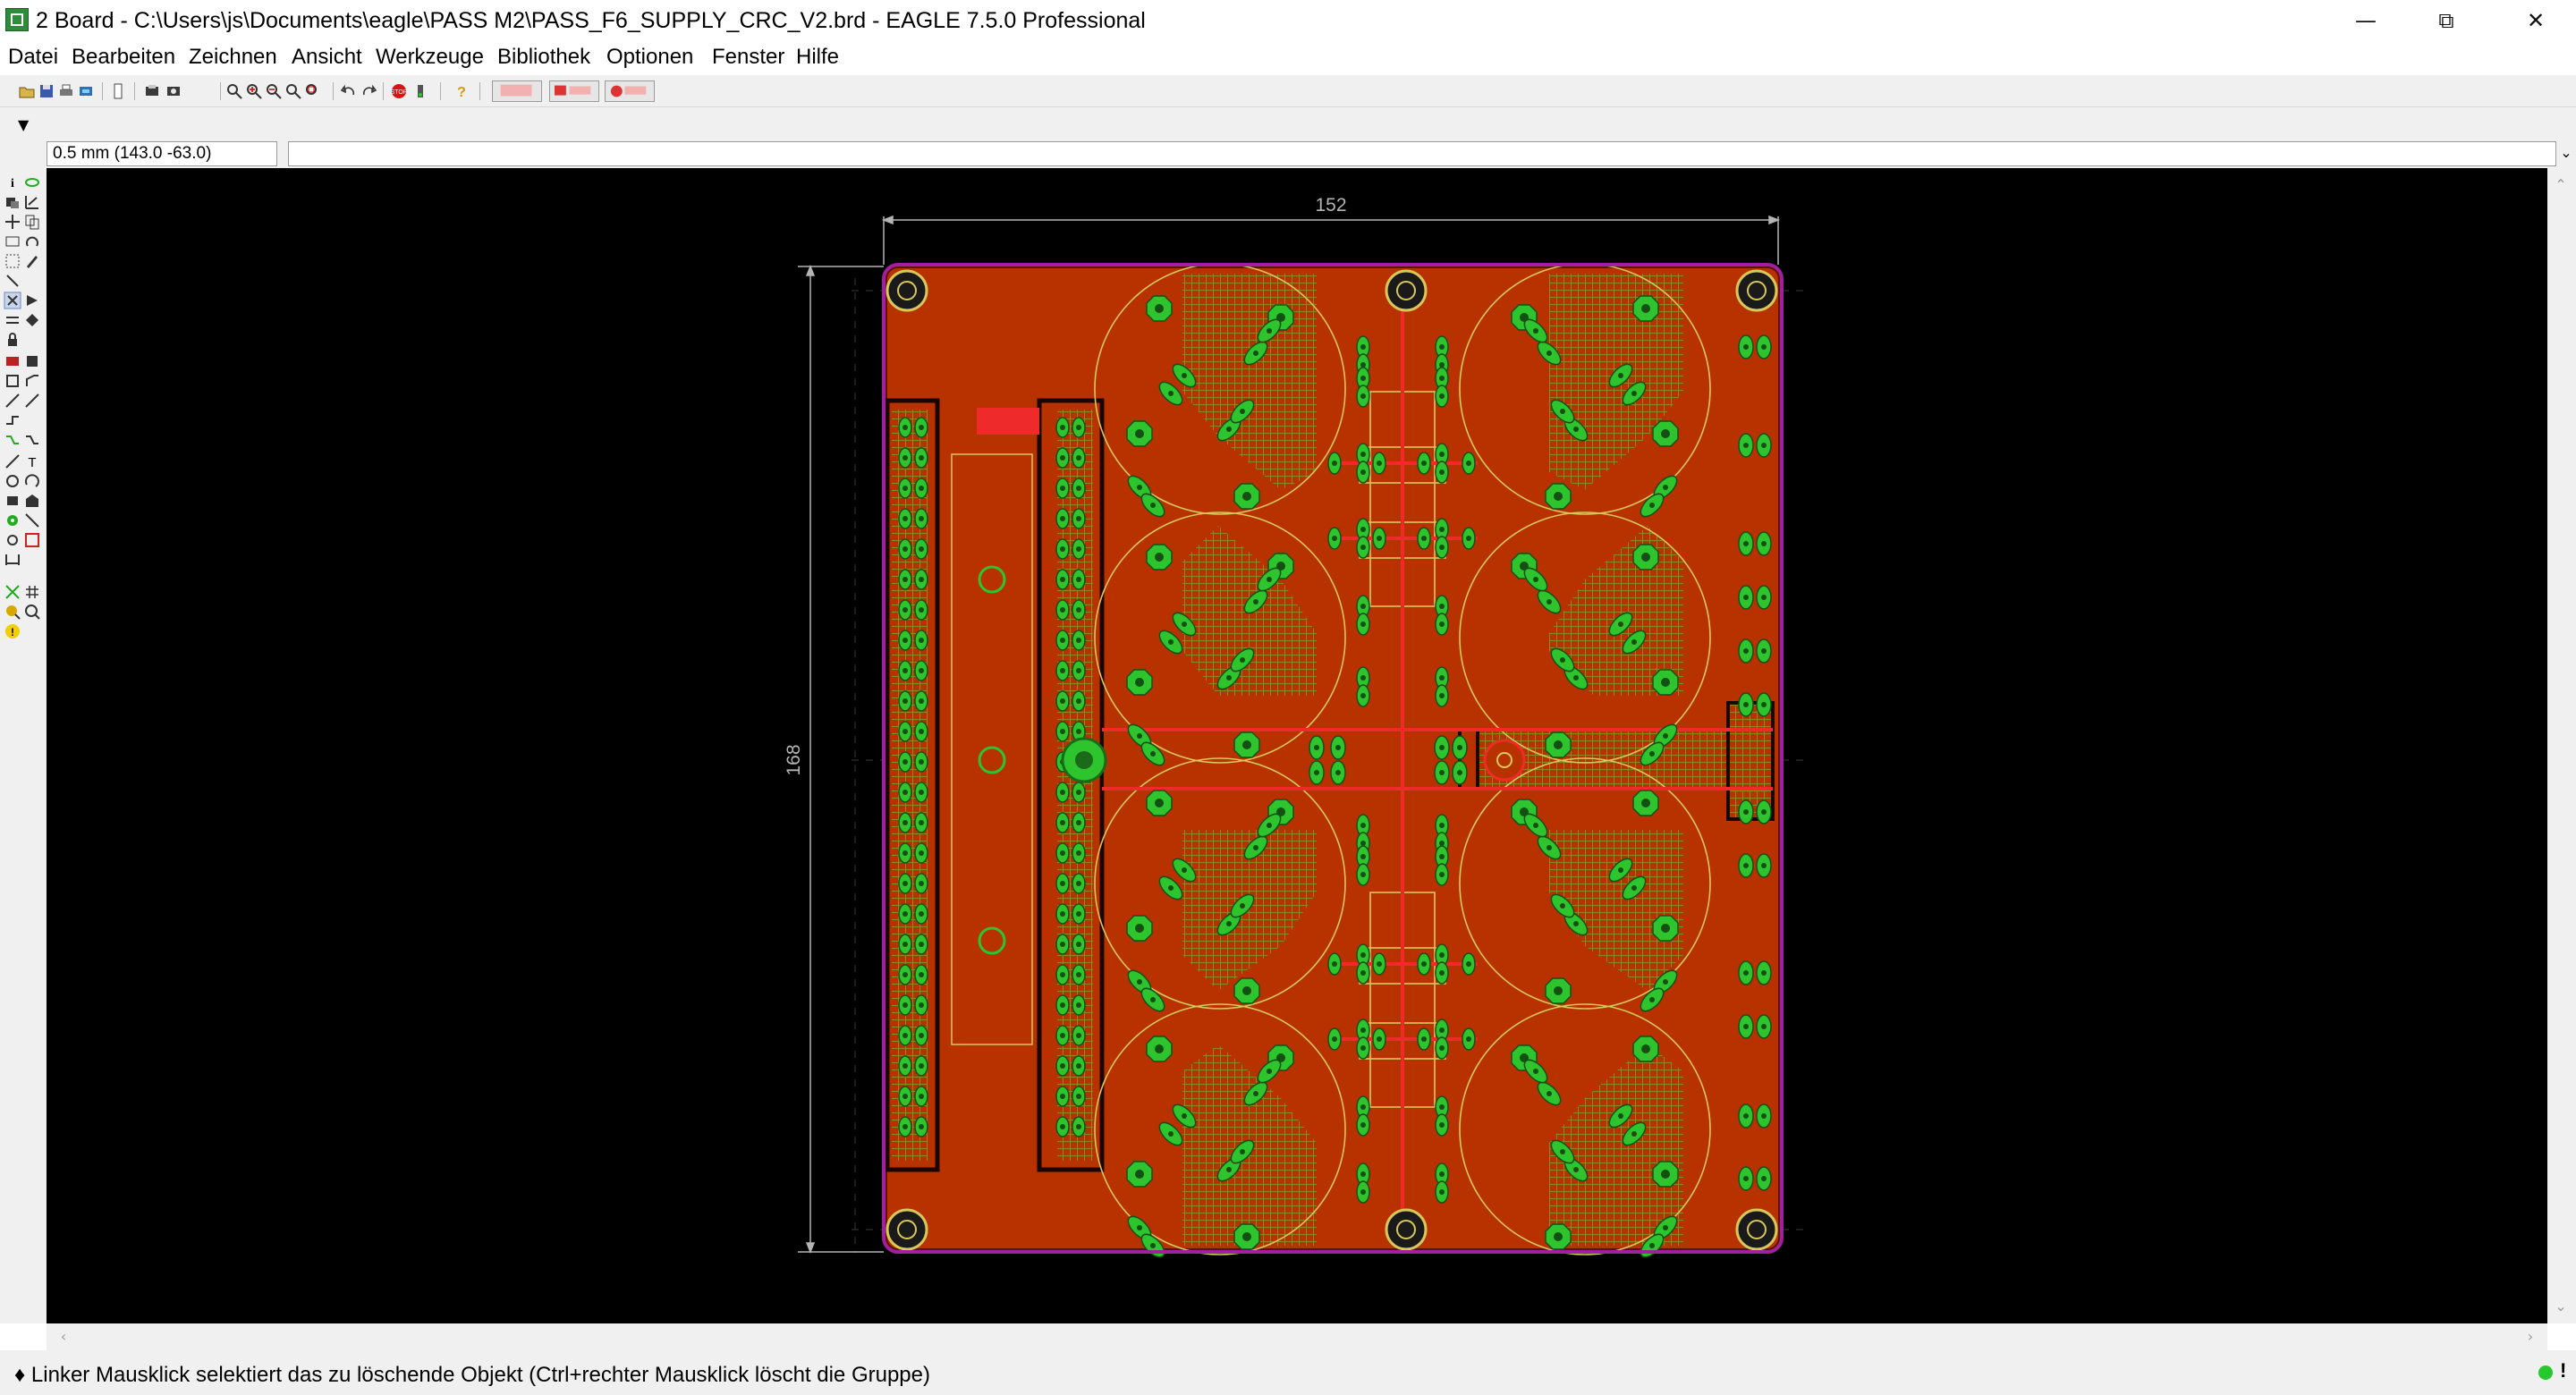 Image resolution: width=2576 pixels, height=1395 pixels. Describe the element at coordinates (2560, 185) in the screenshot. I see `scroll-up-icon: ⌃` at that location.